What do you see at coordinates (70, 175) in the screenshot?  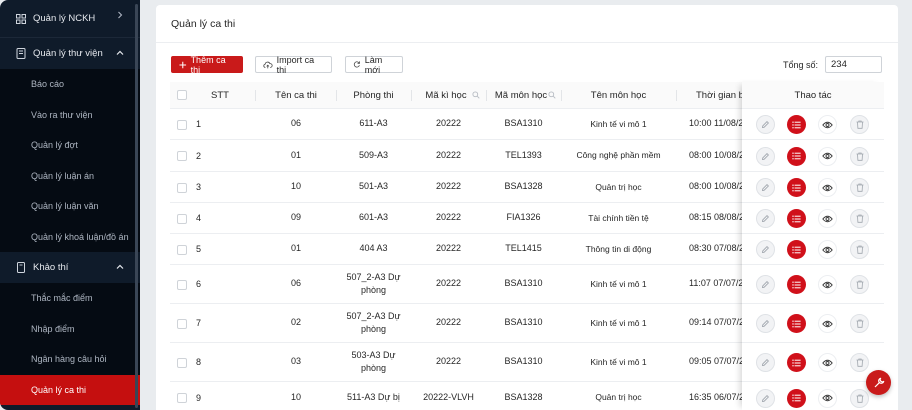 I see `sidebar-item-quan-ly-luan-an: Quản lý luận án` at bounding box center [70, 175].